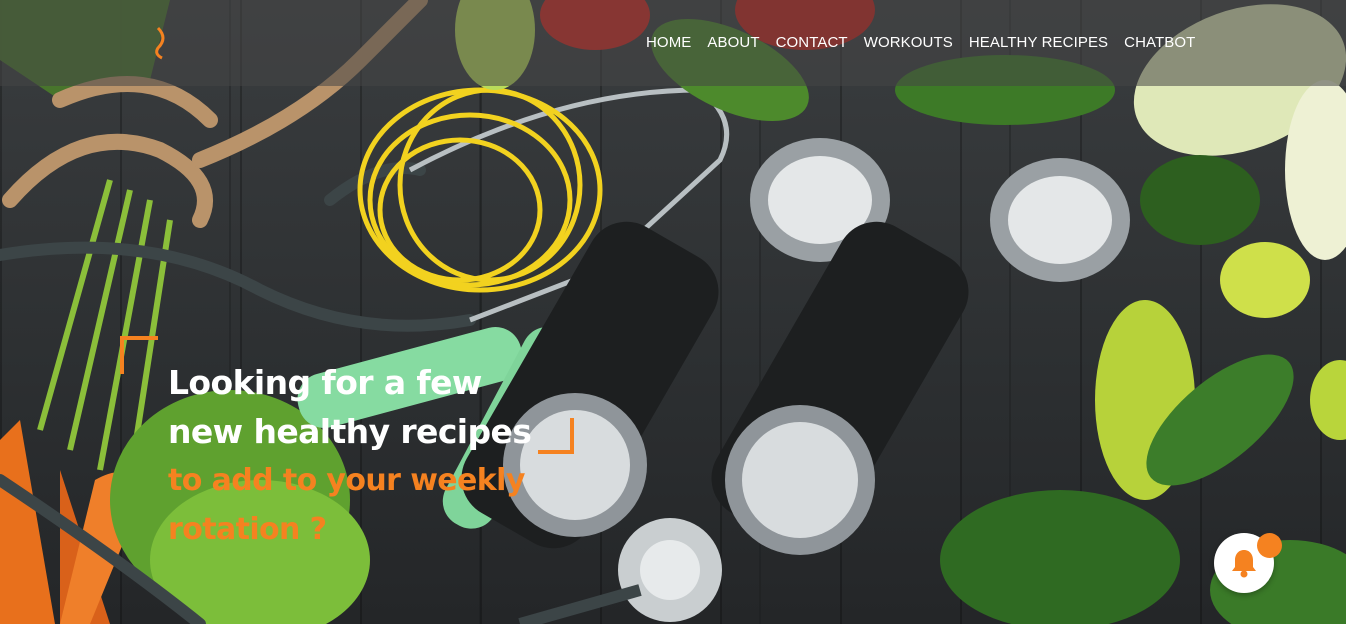 The height and width of the screenshot is (624, 1346). Describe the element at coordinates (1269, 545) in the screenshot. I see `notification-badge` at that location.